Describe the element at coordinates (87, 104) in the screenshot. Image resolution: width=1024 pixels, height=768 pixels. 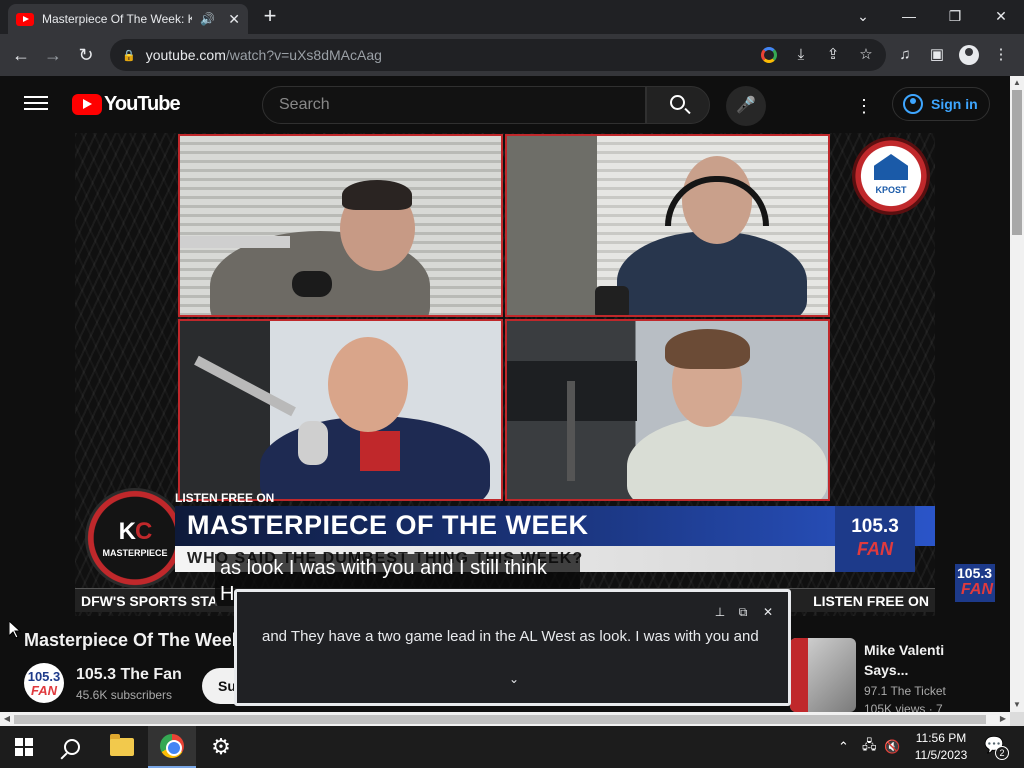
I see `youtube-play-icon` at that location.